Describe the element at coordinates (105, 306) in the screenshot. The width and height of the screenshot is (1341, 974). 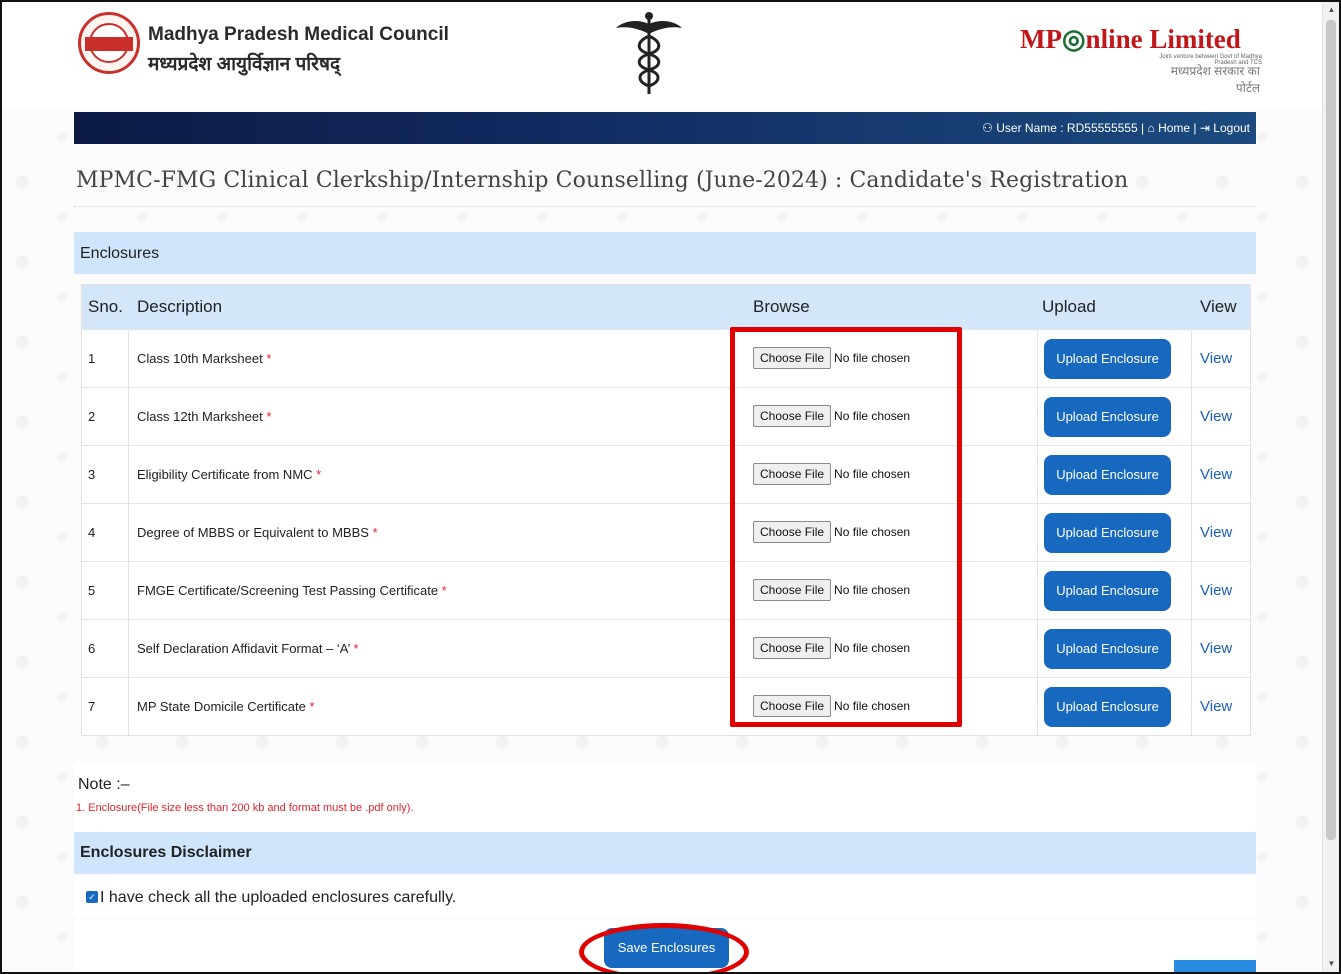
I see `column-header-sno: Sno.` at that location.